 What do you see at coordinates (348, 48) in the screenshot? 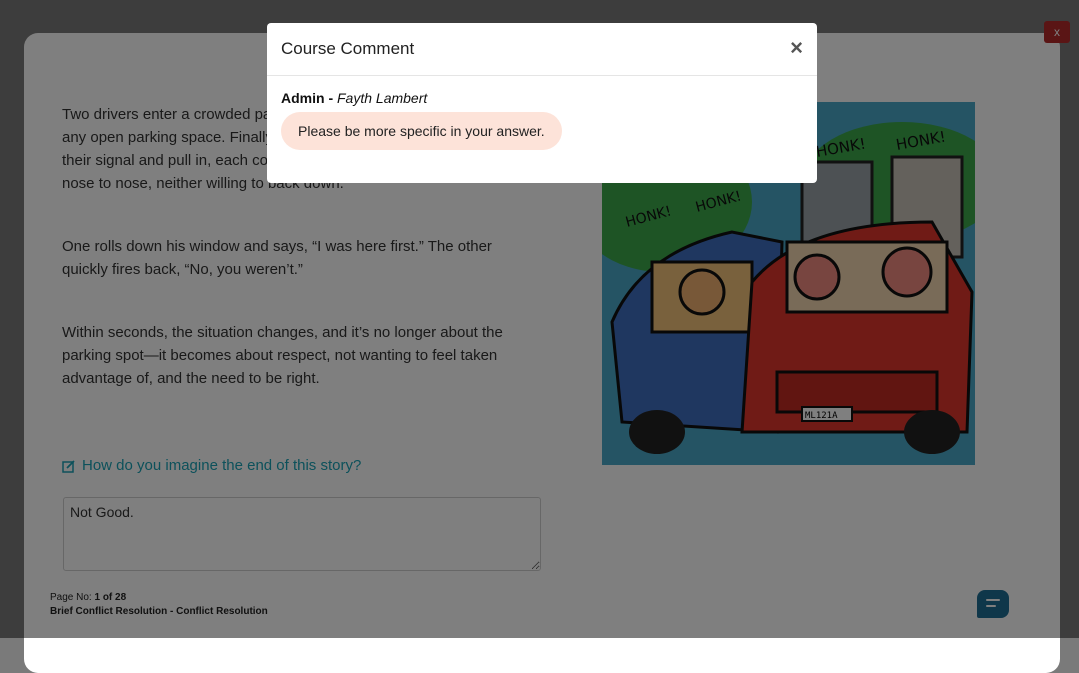
I see `modal-title: Course Comment` at bounding box center [348, 48].